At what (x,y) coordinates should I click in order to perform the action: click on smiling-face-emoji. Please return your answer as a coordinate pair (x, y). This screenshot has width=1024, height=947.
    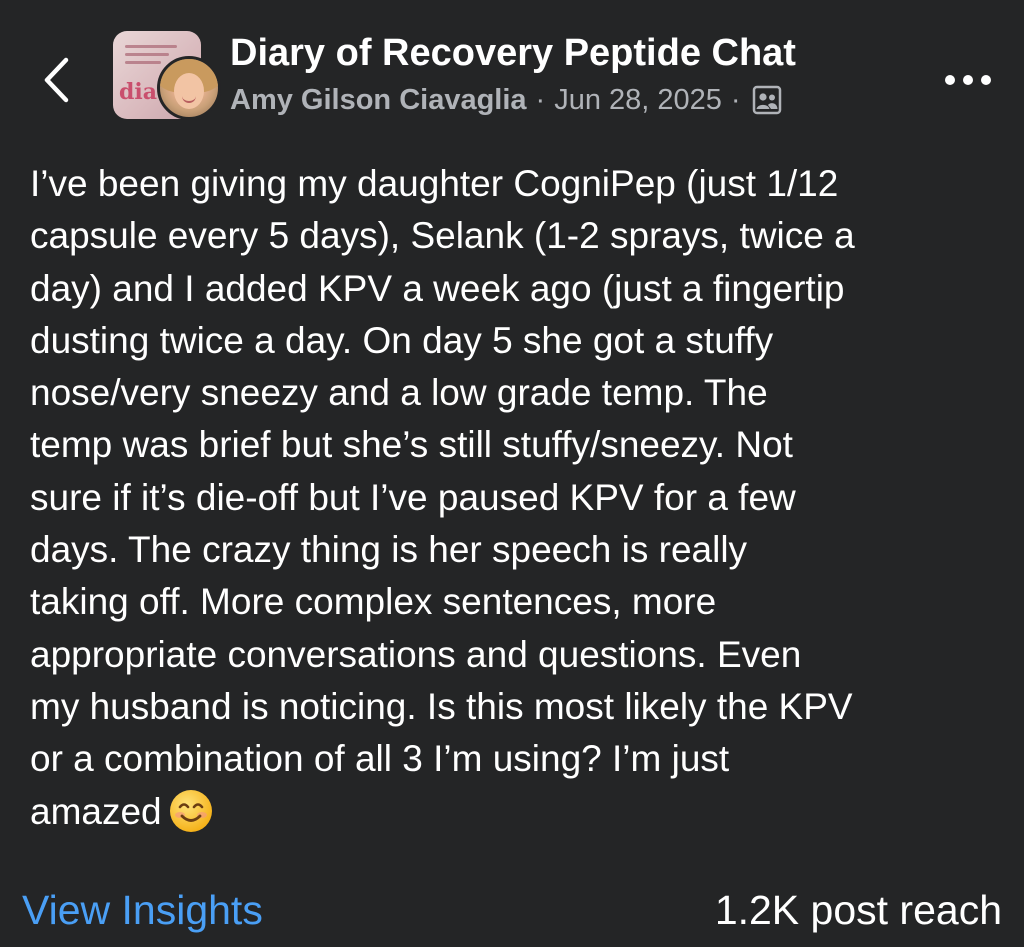
    Looking at the image, I should click on (190, 810).